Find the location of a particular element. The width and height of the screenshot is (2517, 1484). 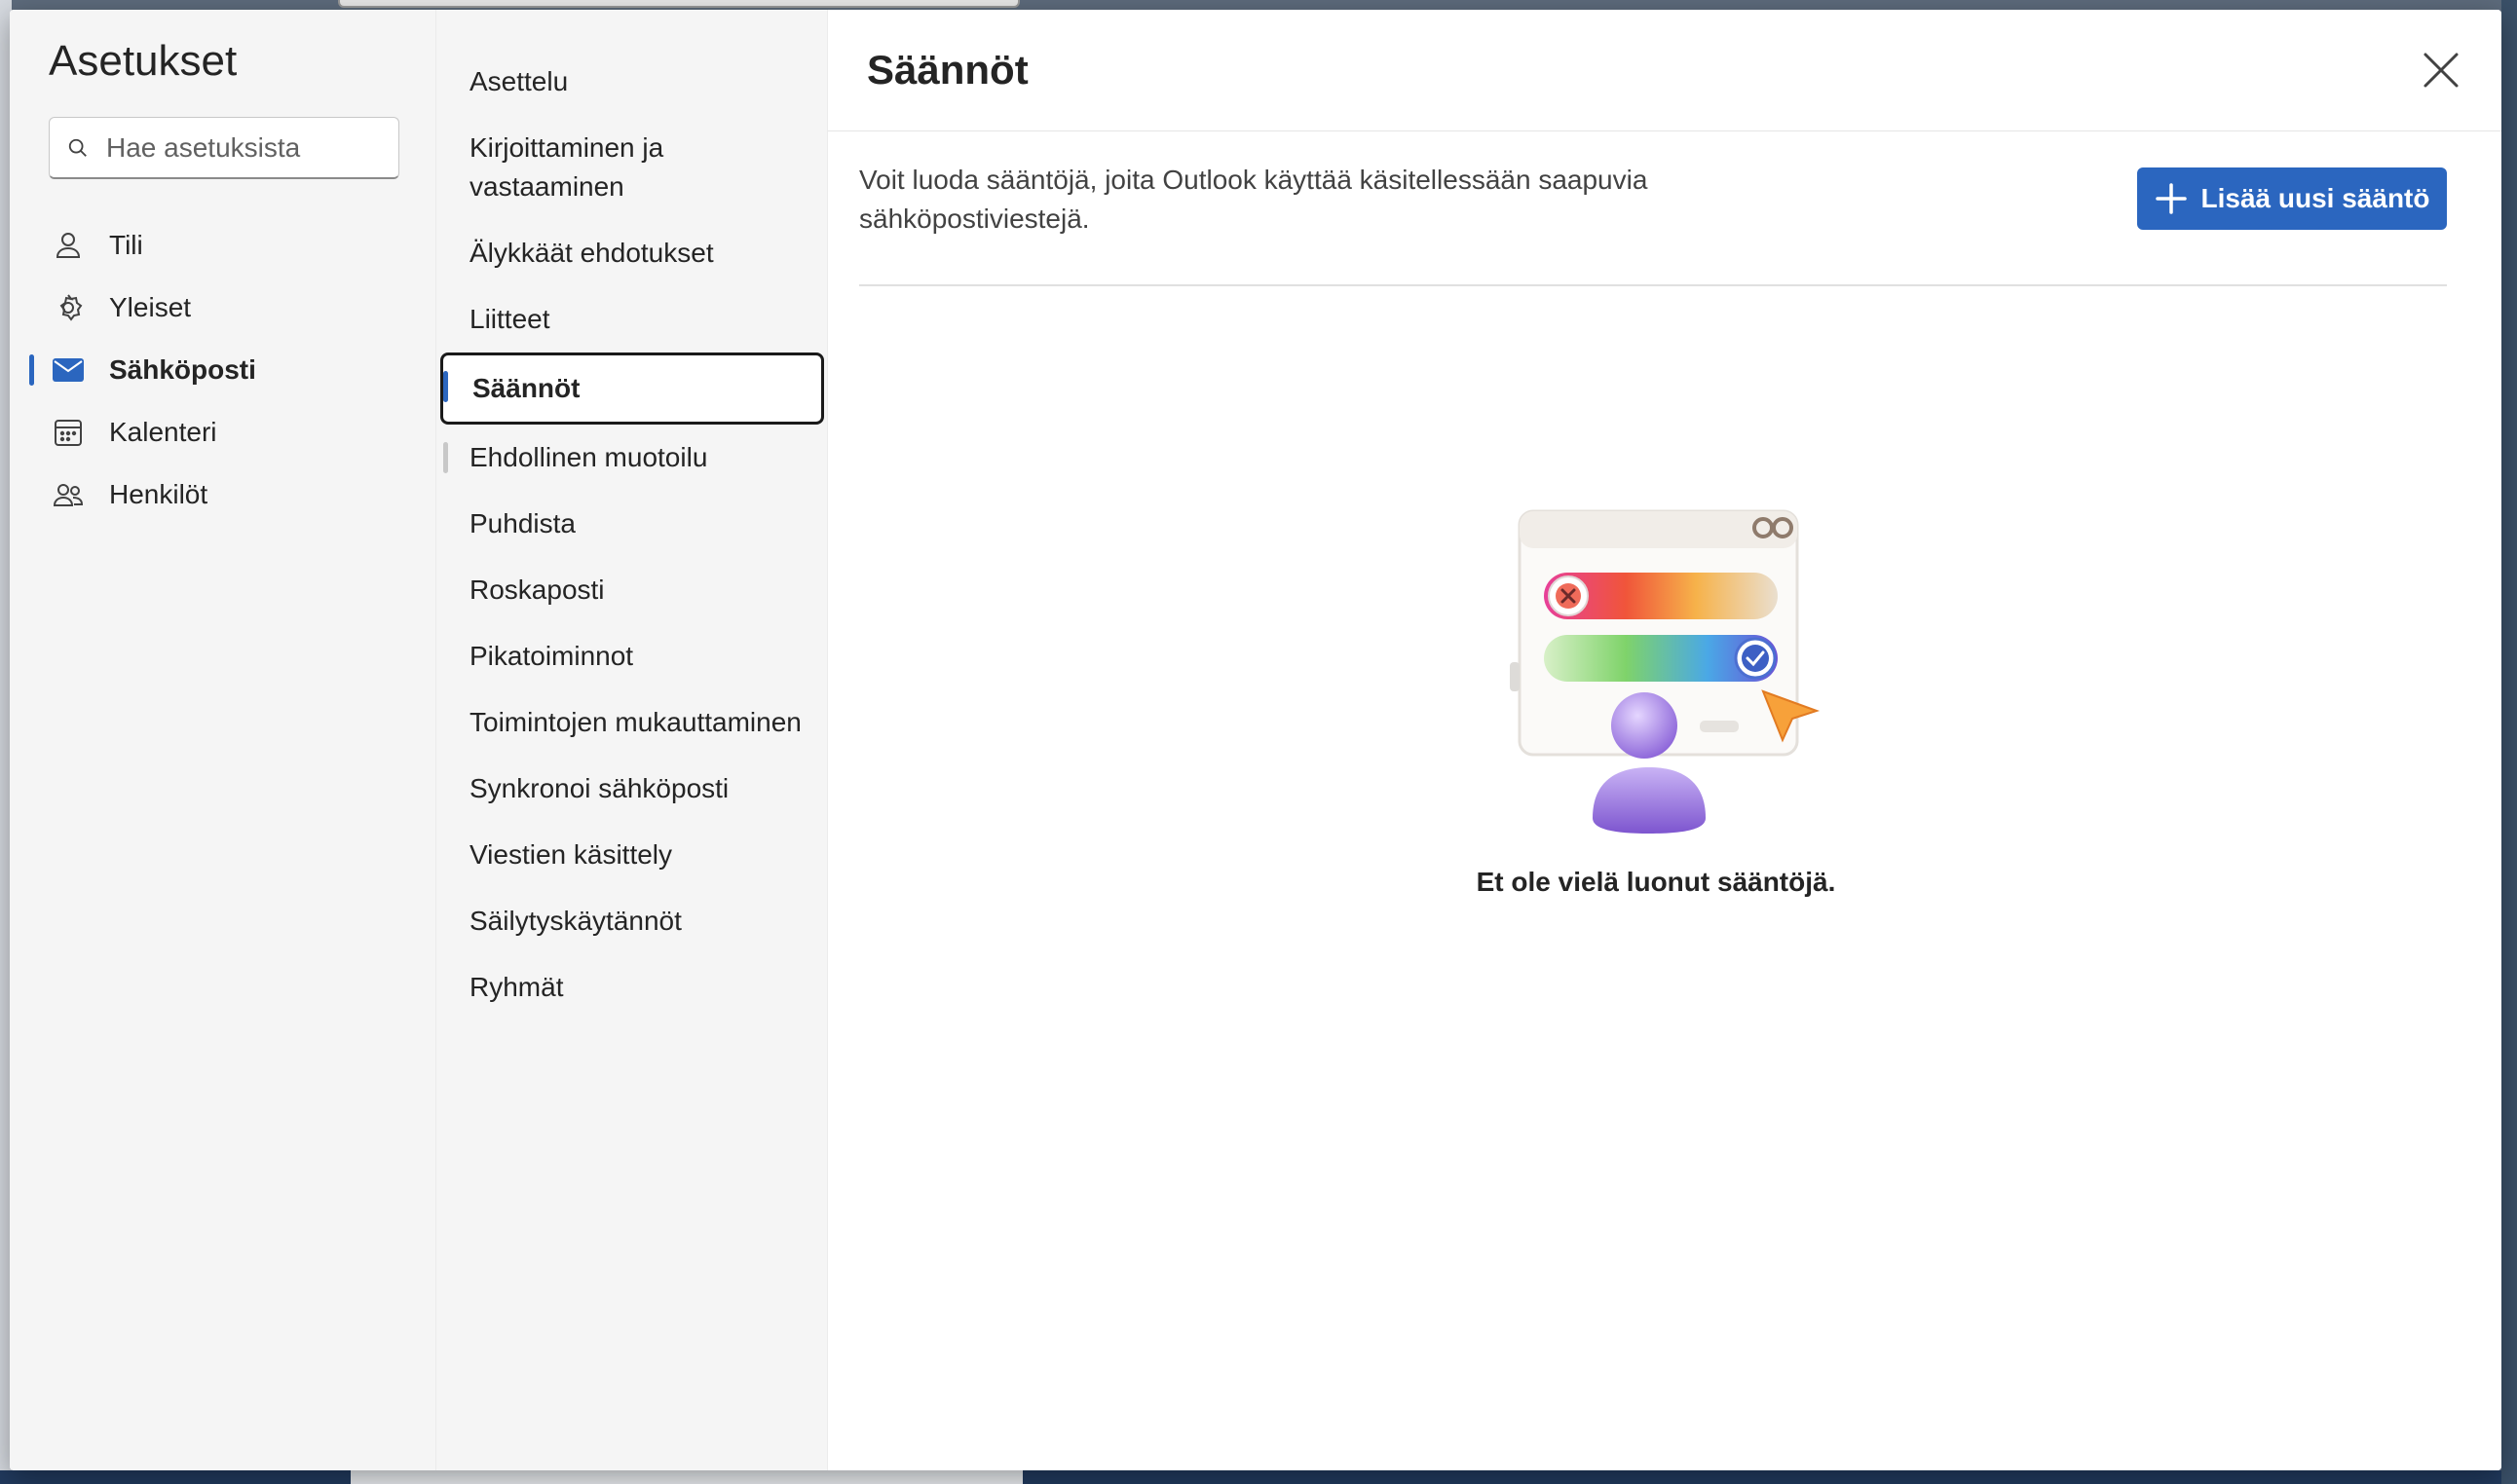

settings-search-box is located at coordinates (224, 148).